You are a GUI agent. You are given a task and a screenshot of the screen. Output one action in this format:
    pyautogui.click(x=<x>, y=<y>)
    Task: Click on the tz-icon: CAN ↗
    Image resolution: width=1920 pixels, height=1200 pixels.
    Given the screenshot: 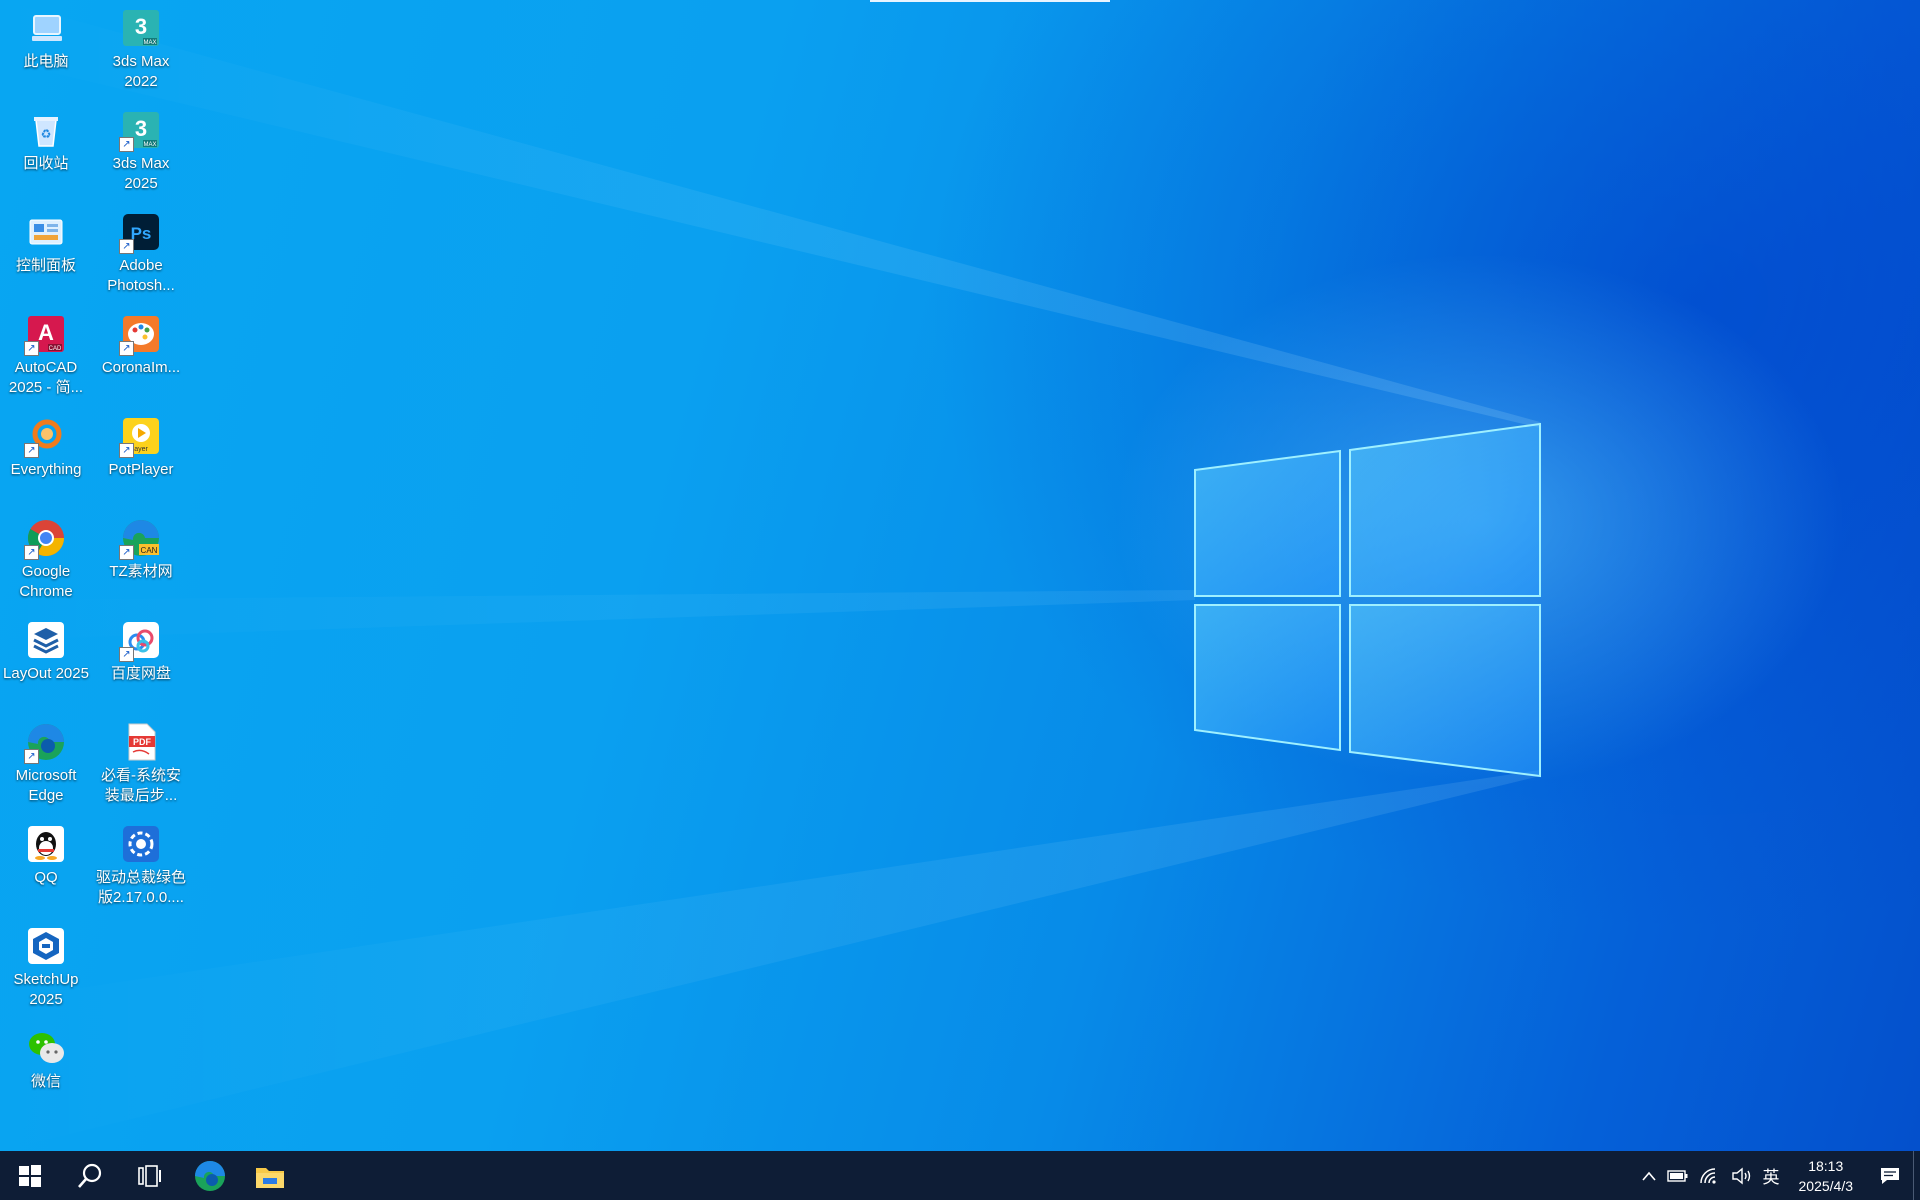 What is the action you would take?
    pyautogui.click(x=140, y=539)
    